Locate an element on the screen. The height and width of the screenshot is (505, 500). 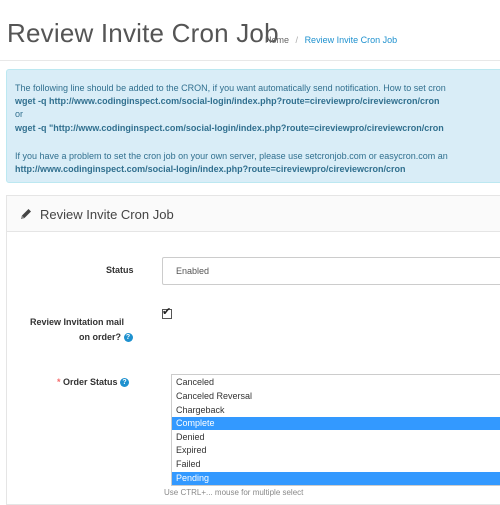
order-status-option: Expired is located at coordinates (336, 450).